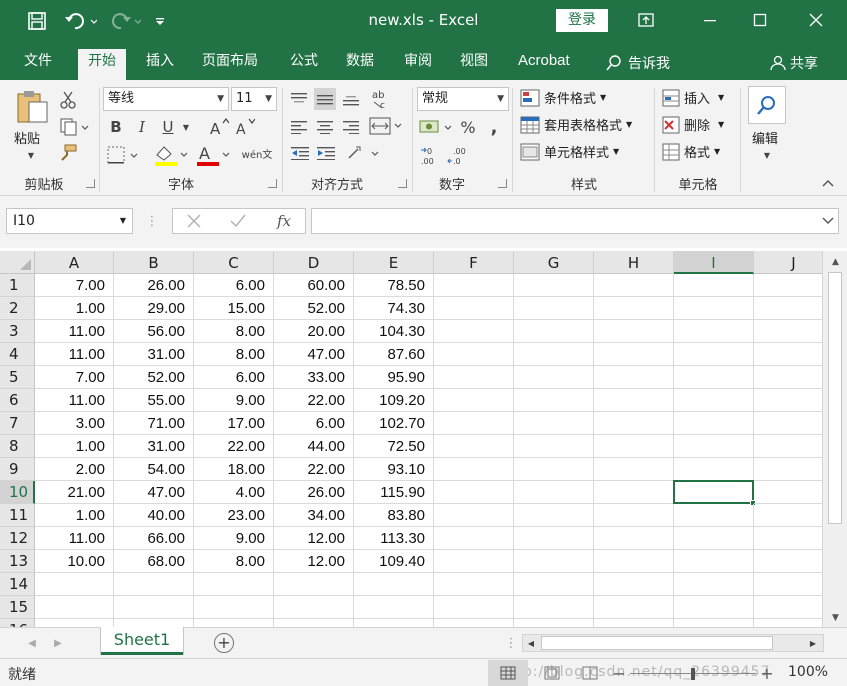  I want to click on column-header: D, so click(314, 262).